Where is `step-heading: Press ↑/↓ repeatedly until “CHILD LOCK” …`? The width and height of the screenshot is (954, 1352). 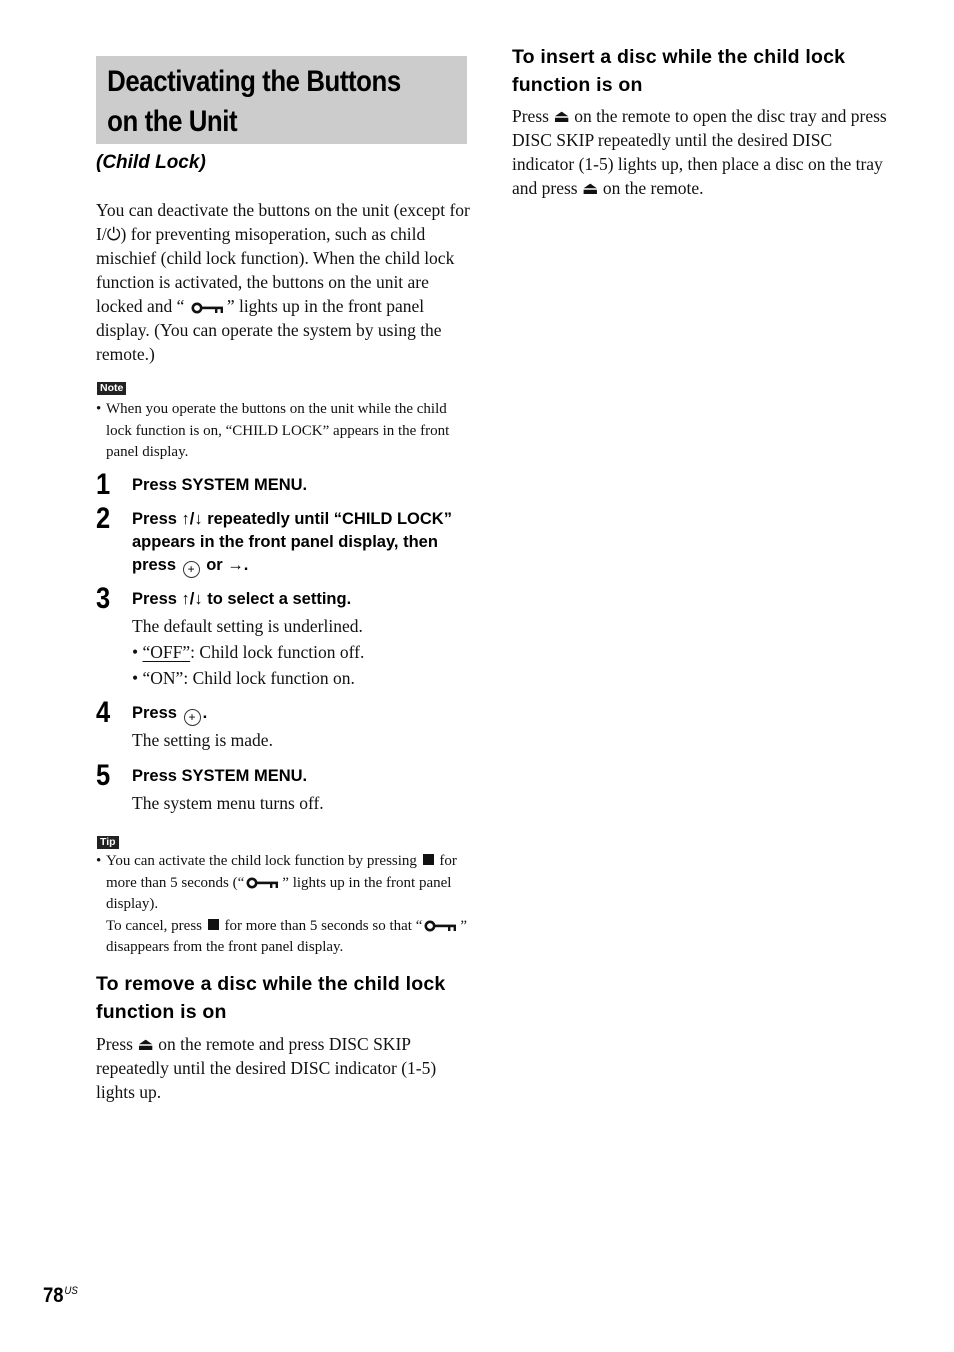 step-heading: Press ↑/↓ repeatedly until “CHILD LOCK” … is located at coordinates (300, 541).